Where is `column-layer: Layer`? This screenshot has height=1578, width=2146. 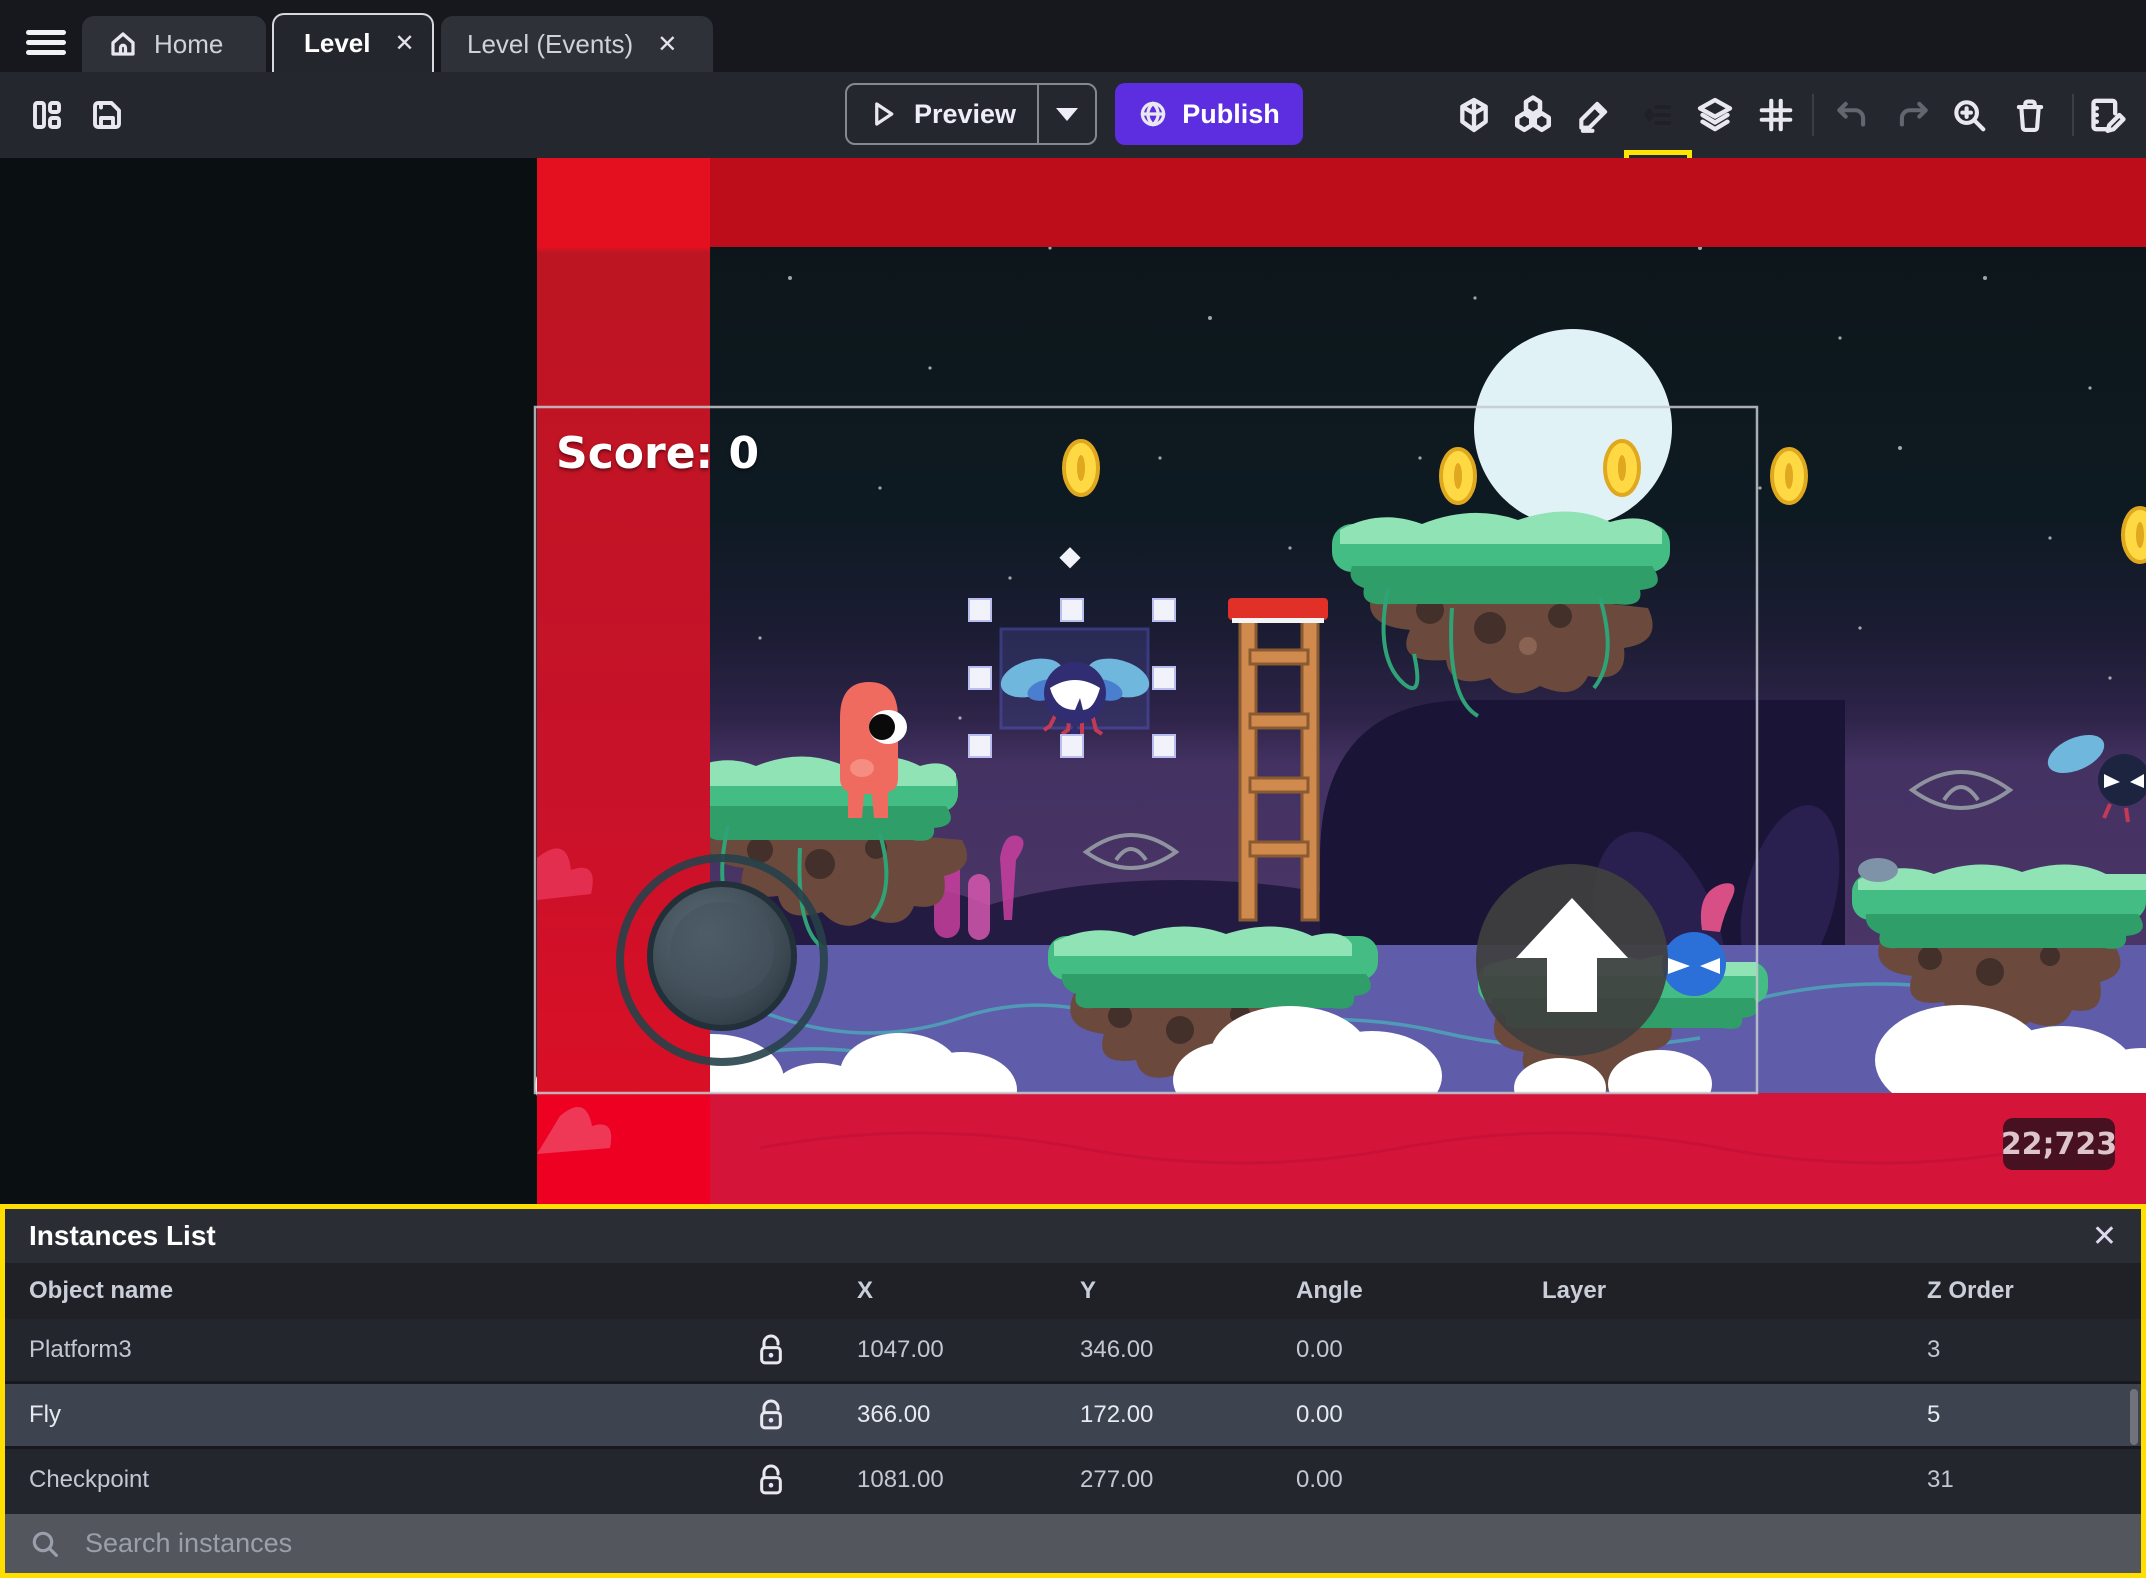
column-layer: Layer is located at coordinates (1574, 1290).